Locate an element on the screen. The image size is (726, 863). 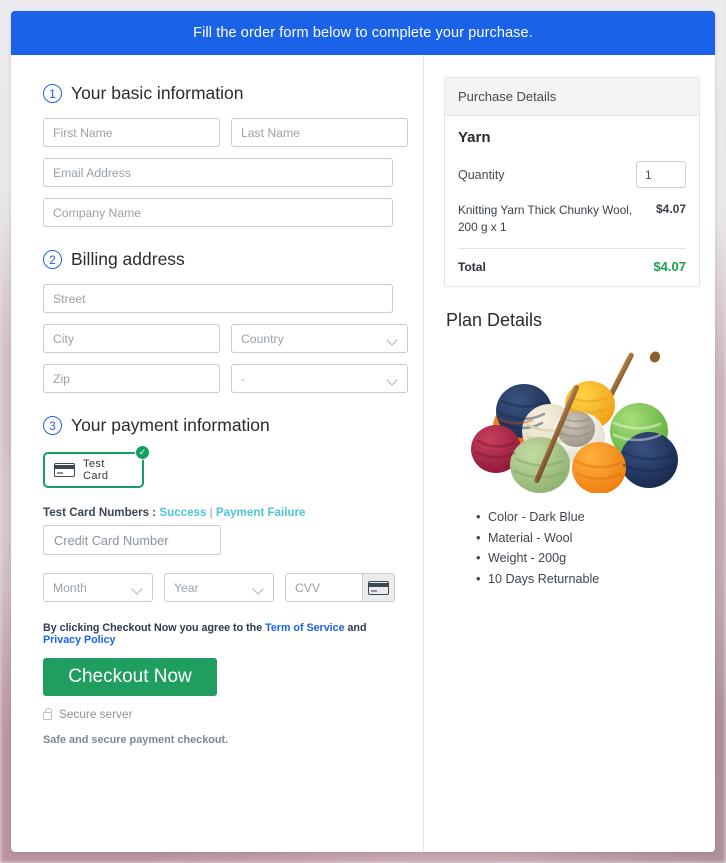
list-item: Weight - 200g is located at coordinates (588, 558).